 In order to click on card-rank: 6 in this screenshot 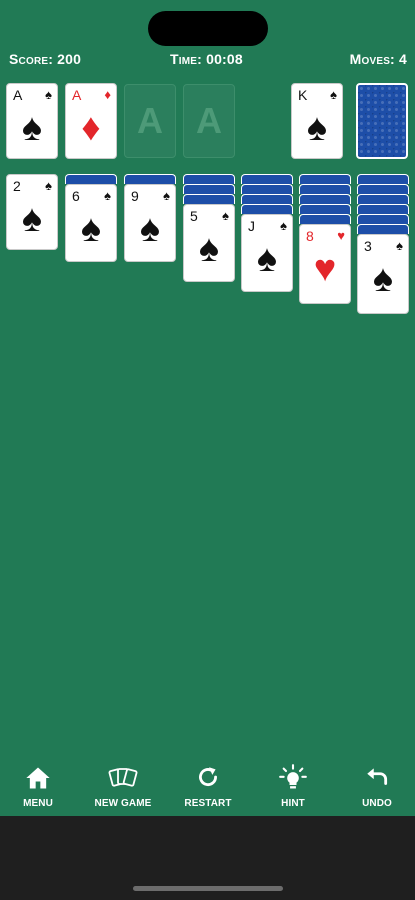, I will do `click(76, 196)`.